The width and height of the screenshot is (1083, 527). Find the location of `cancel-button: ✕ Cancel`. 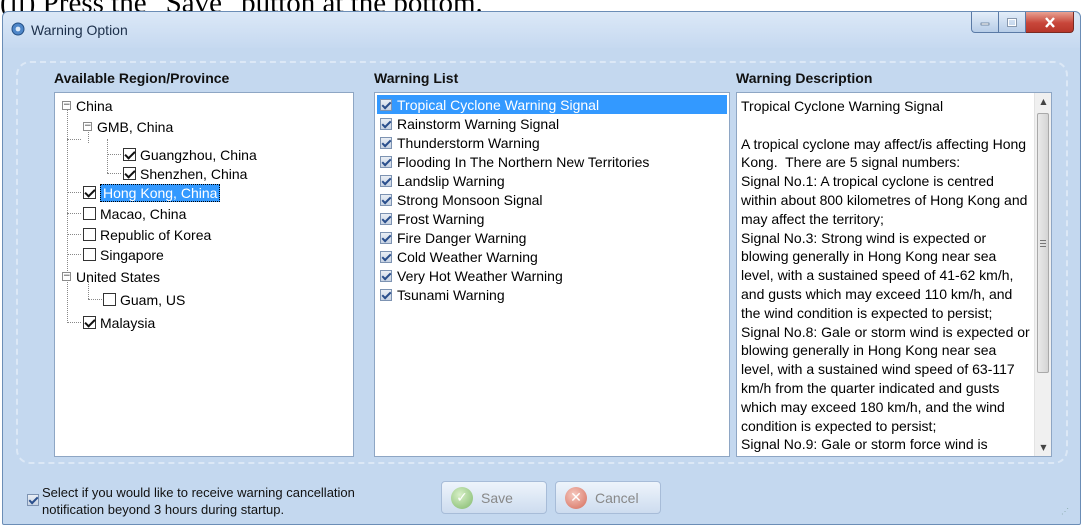

cancel-button: ✕ Cancel is located at coordinates (608, 497).